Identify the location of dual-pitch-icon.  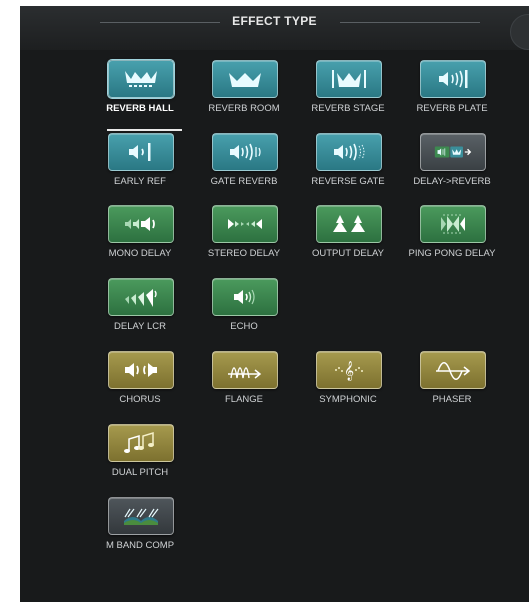
(139, 442).